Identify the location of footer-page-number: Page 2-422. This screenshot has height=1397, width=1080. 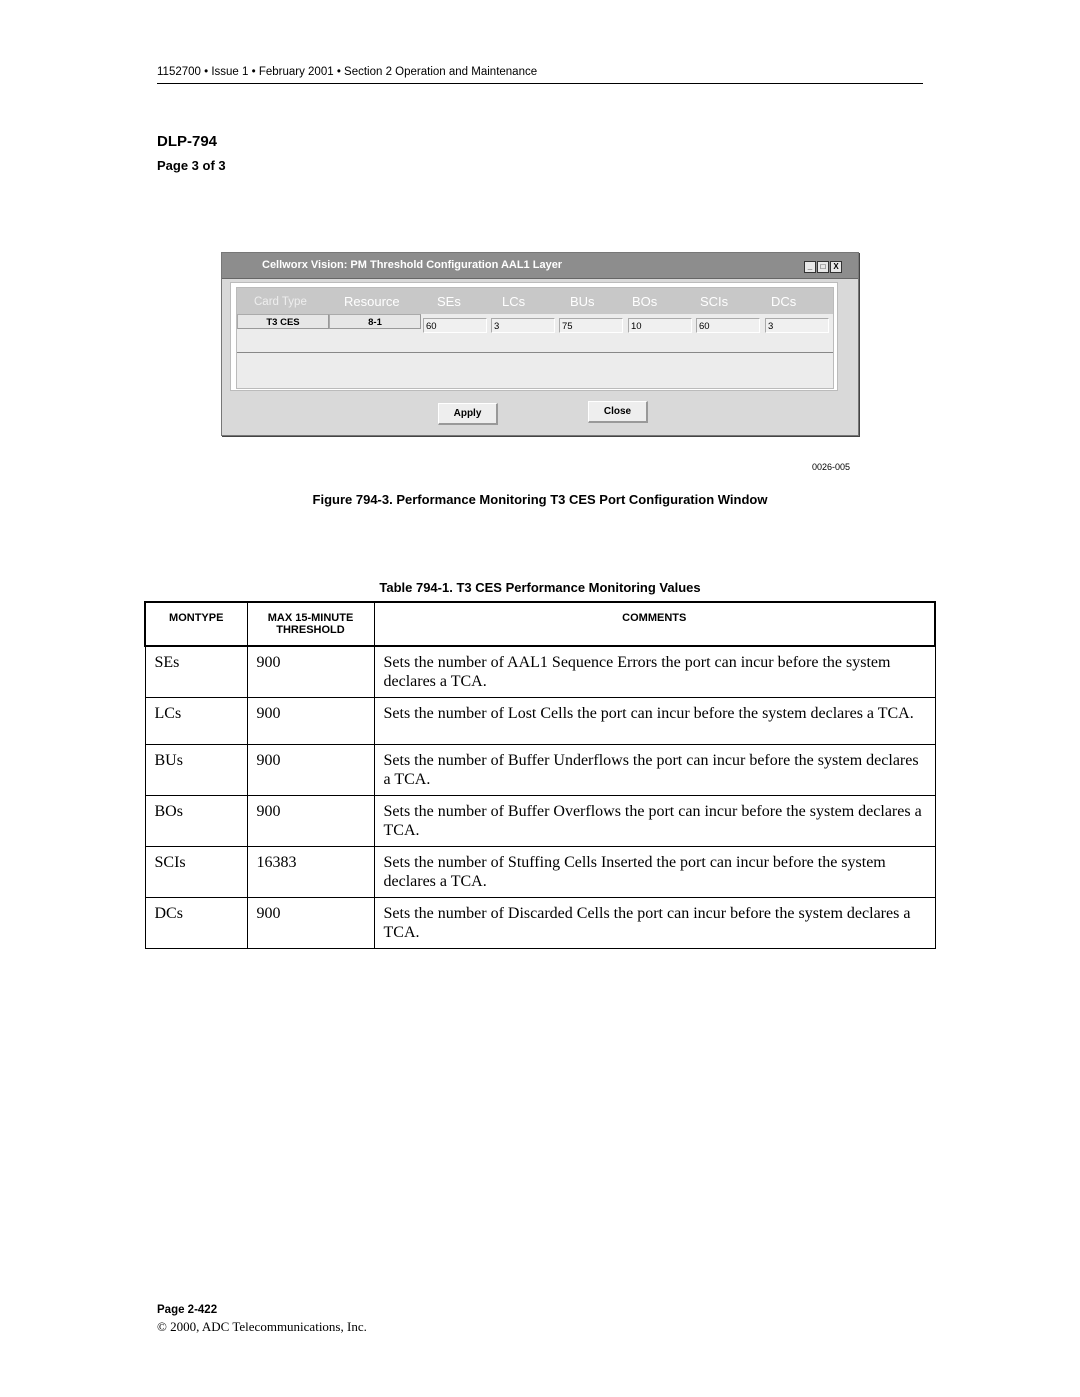
(187, 1310).